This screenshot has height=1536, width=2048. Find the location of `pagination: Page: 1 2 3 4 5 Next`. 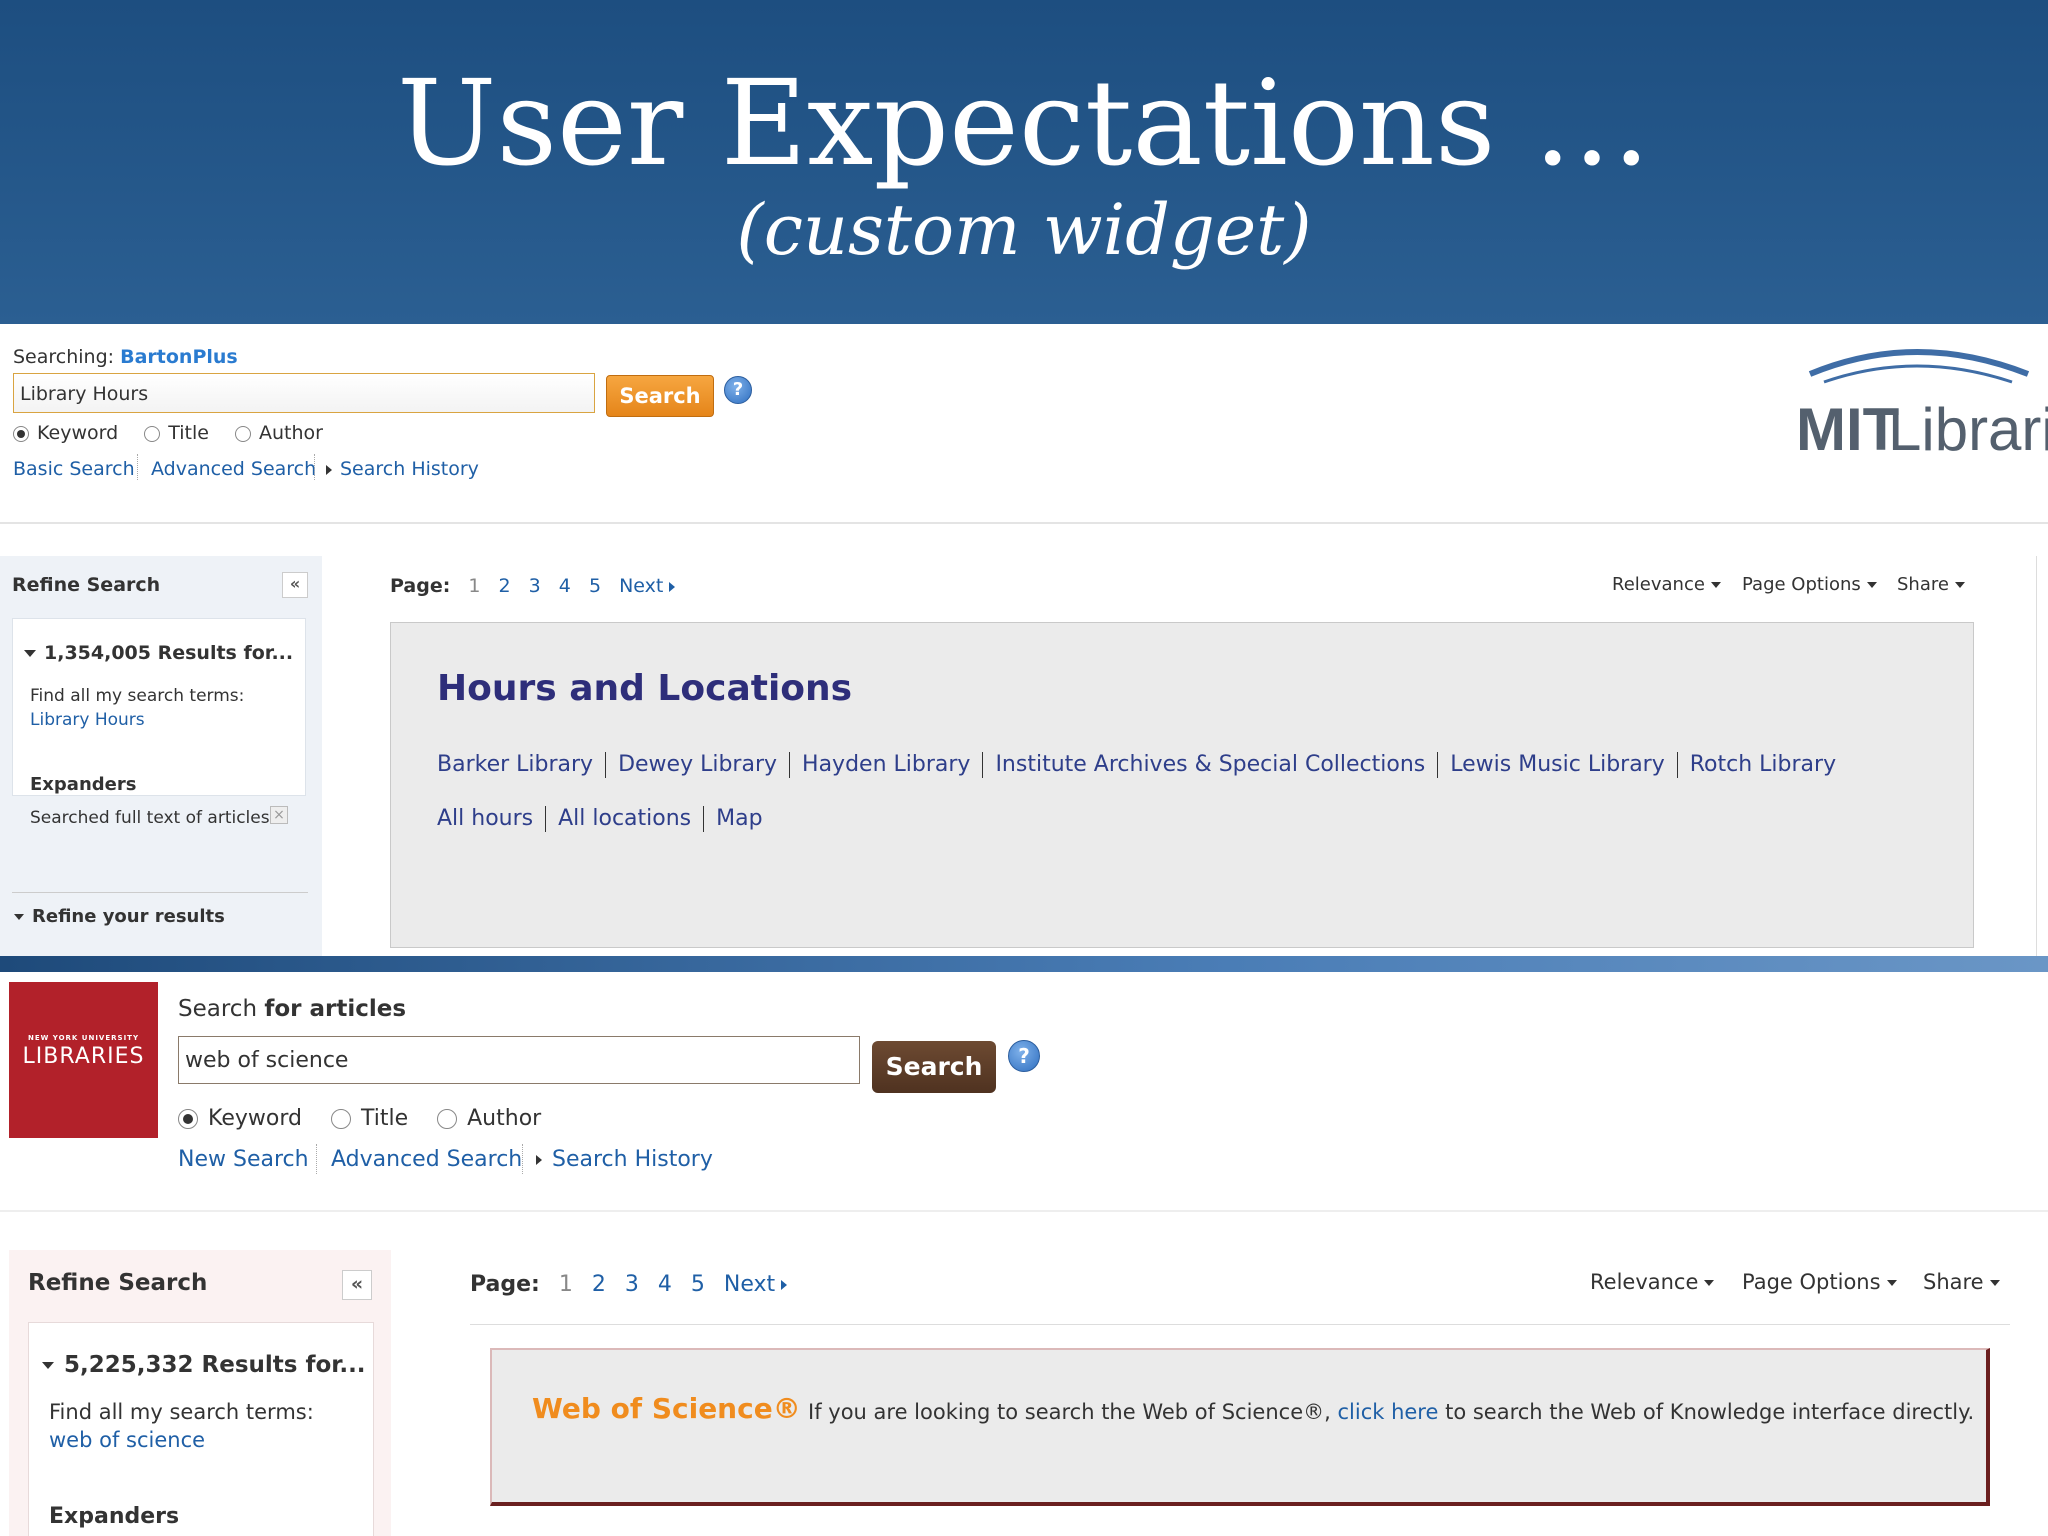

pagination: Page: 1 2 3 4 5 Next is located at coordinates (629, 1284).